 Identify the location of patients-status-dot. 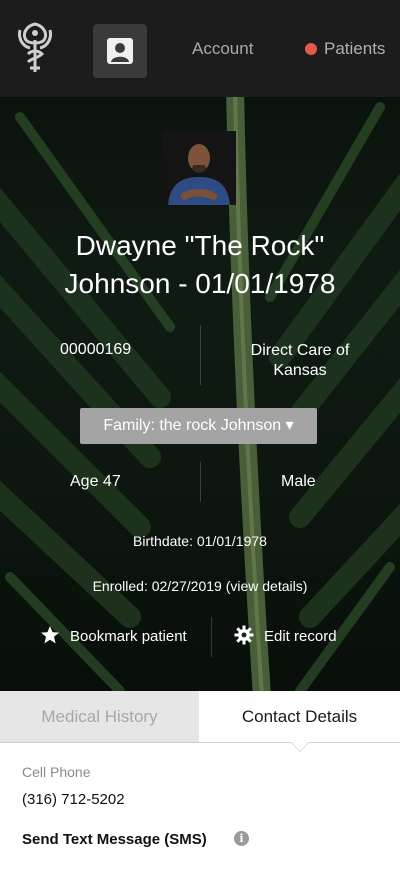
(311, 49).